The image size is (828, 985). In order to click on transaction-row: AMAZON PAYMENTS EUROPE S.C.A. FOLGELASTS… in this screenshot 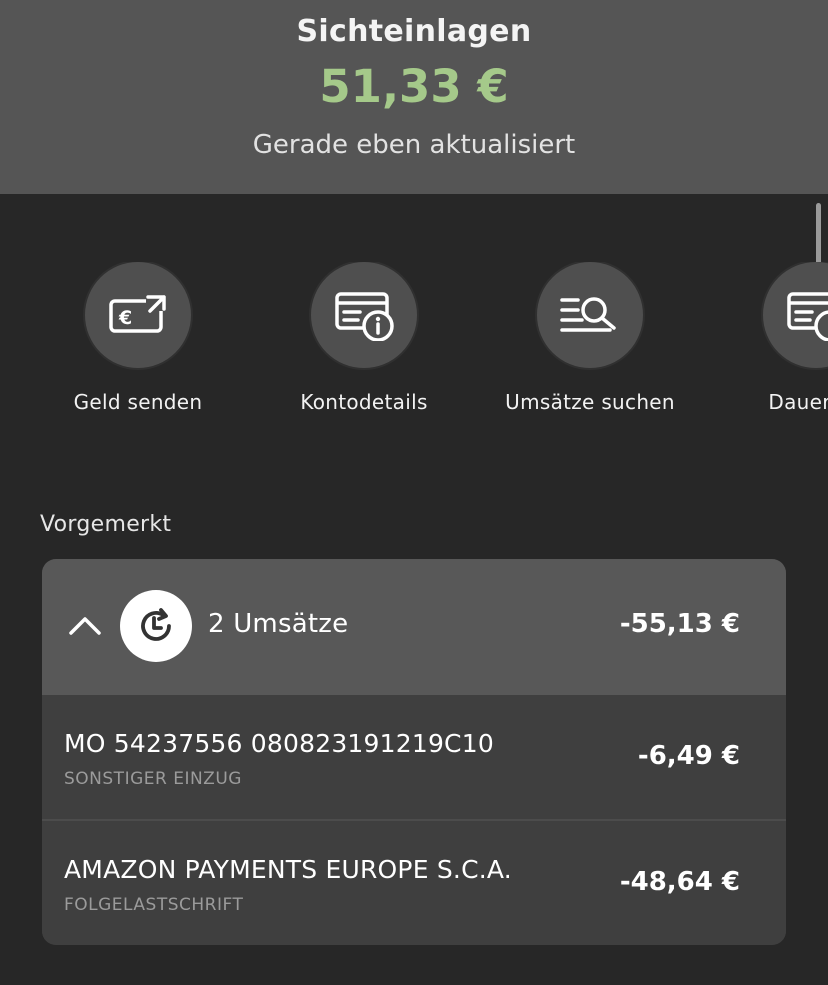, I will do `click(414, 883)`.